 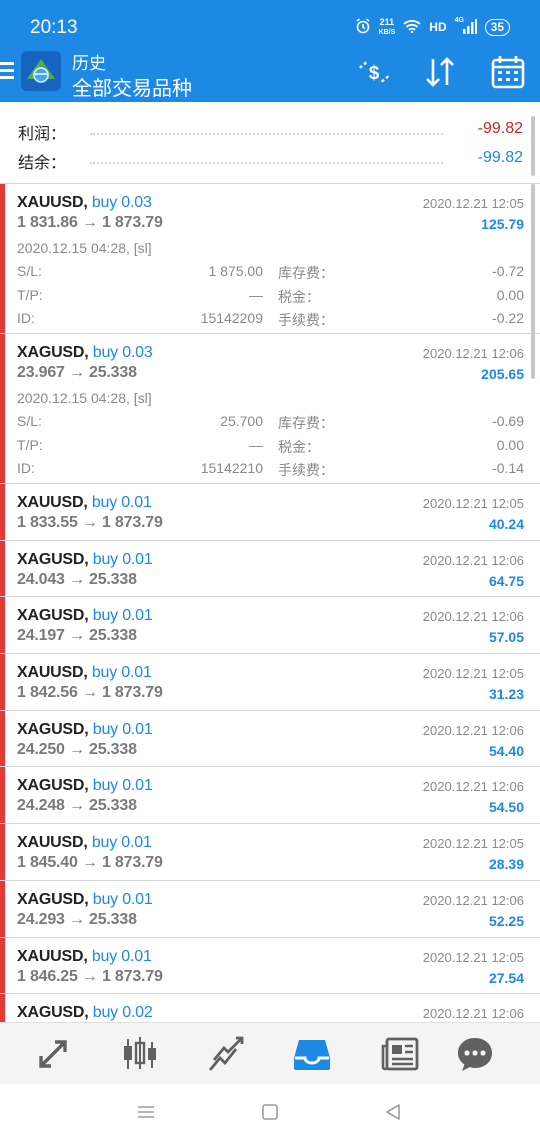 What do you see at coordinates (85, 1013) in the screenshot?
I see `trade-symbol-line: XAGUSD, buy 0.02` at bounding box center [85, 1013].